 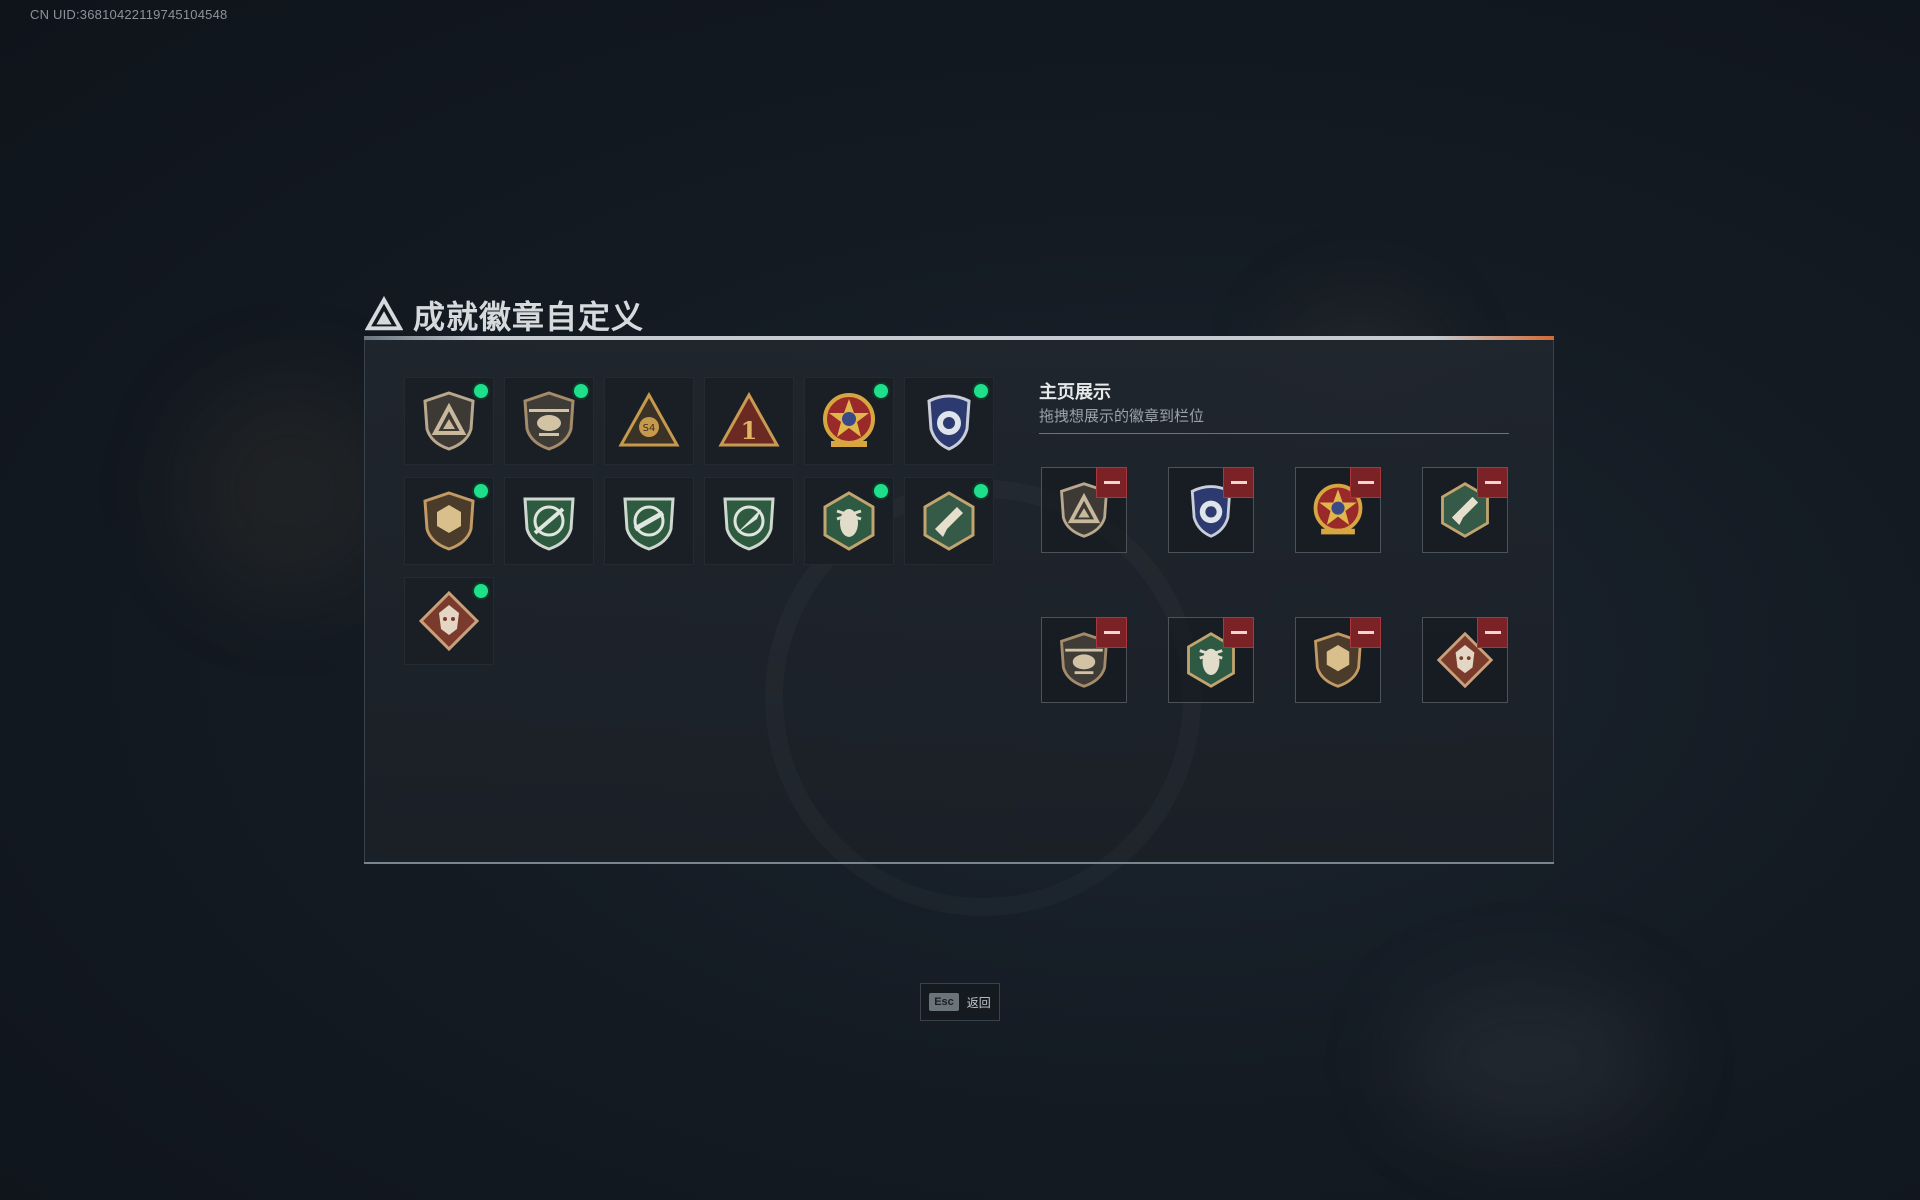 I want to click on green-hex-wasp-badge-icon, so click(x=849, y=521).